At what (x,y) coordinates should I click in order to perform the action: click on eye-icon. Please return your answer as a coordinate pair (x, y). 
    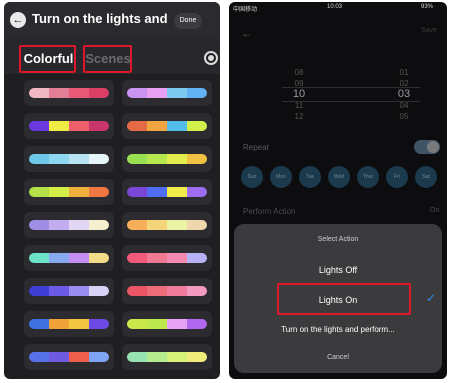
    Looking at the image, I should click on (211, 58).